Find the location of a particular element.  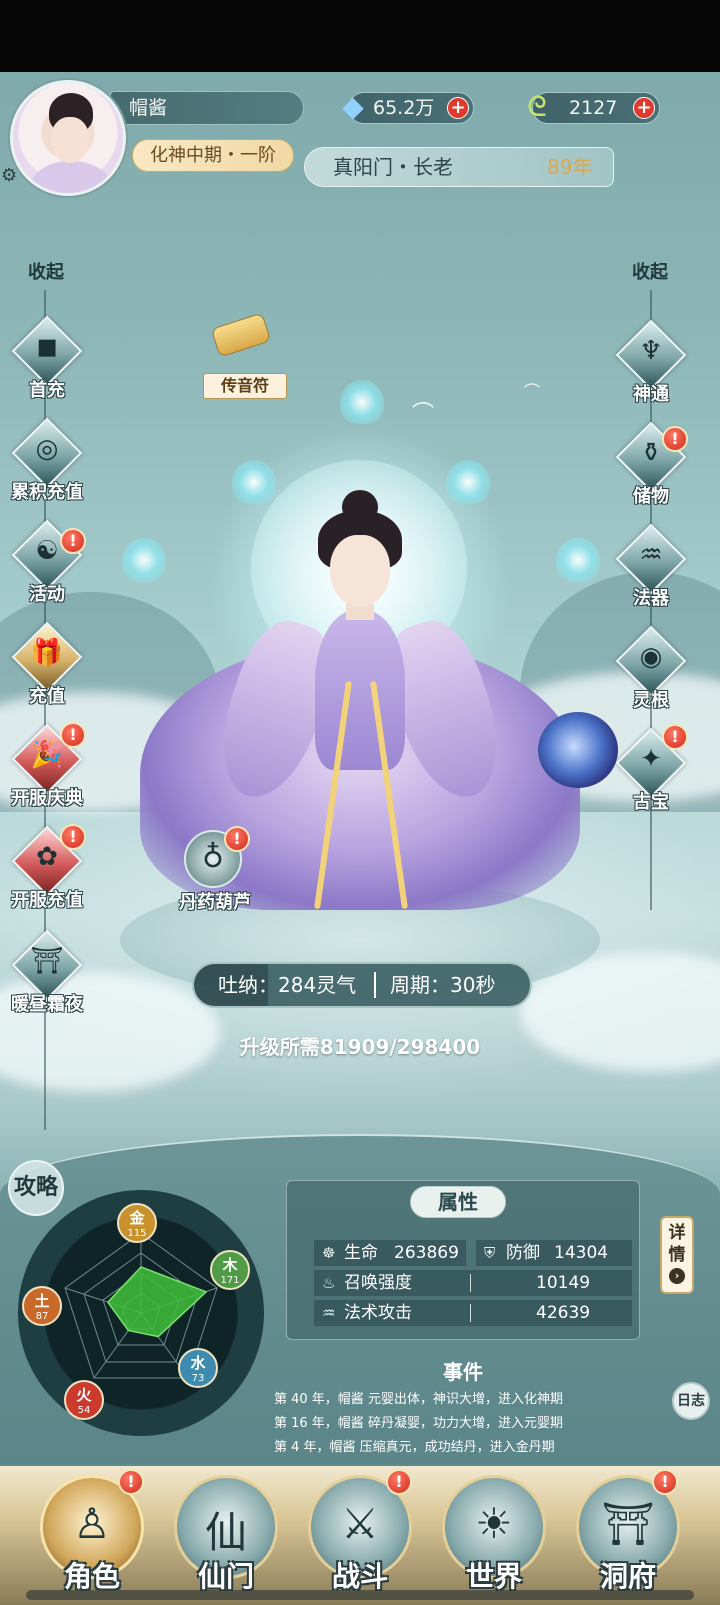

shield-icon: ⛨ is located at coordinates (490, 1253).